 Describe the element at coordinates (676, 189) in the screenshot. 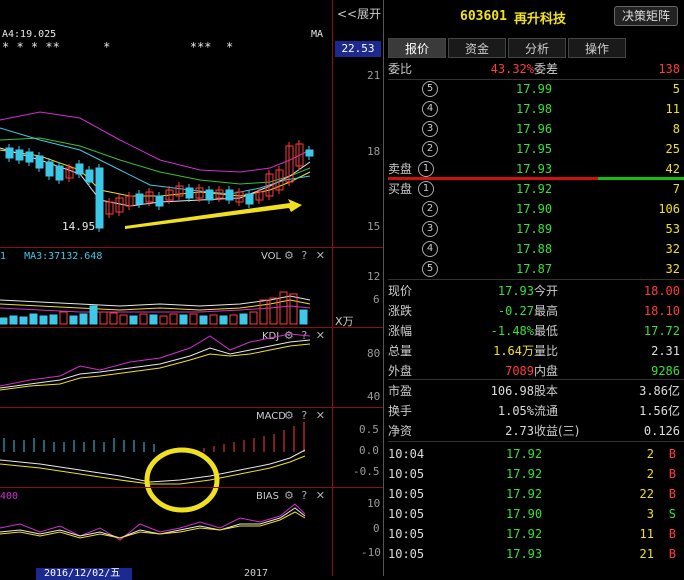

I see `buy-volume: 7` at that location.